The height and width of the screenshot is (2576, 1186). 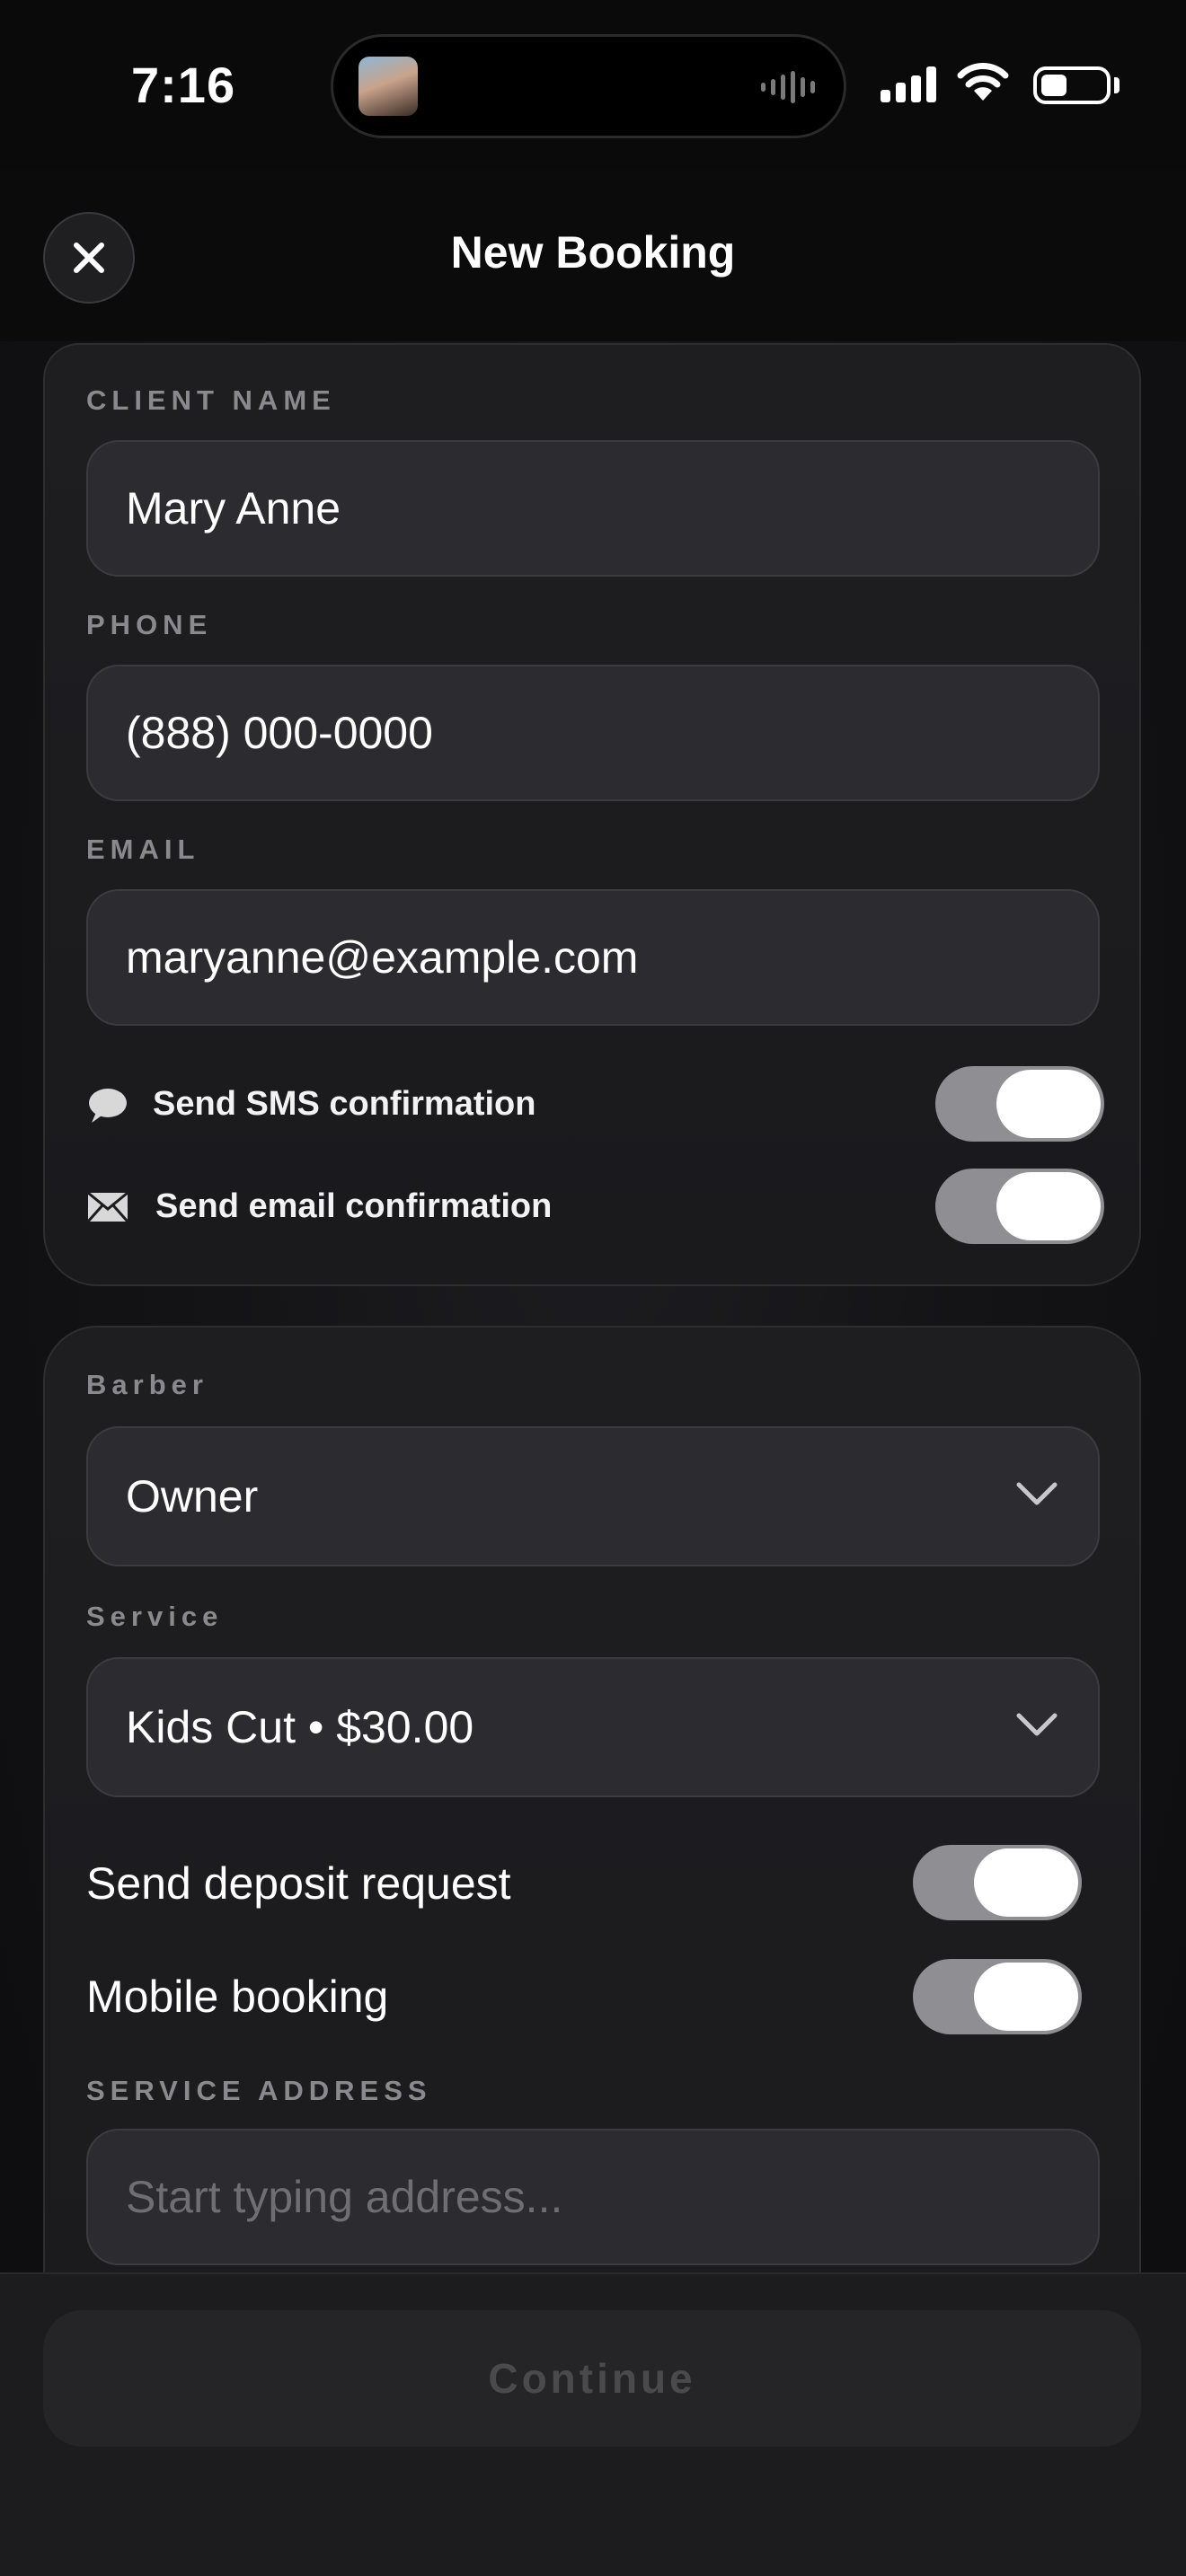 I want to click on status-bar: 7:16, so click(x=593, y=85).